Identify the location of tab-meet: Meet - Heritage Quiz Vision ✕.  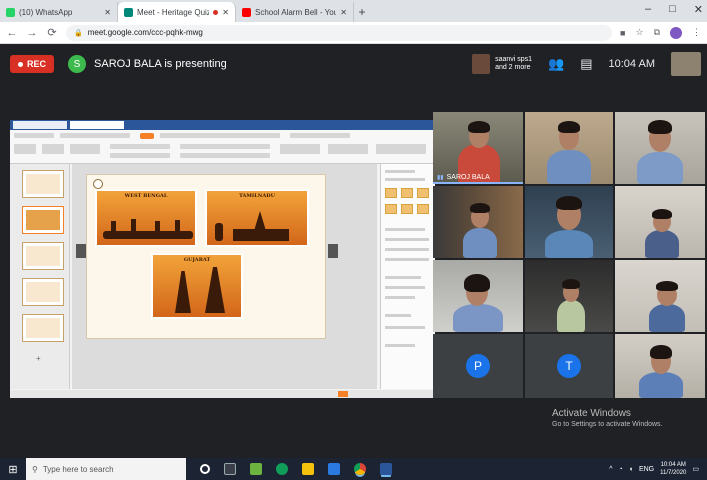
(177, 12).